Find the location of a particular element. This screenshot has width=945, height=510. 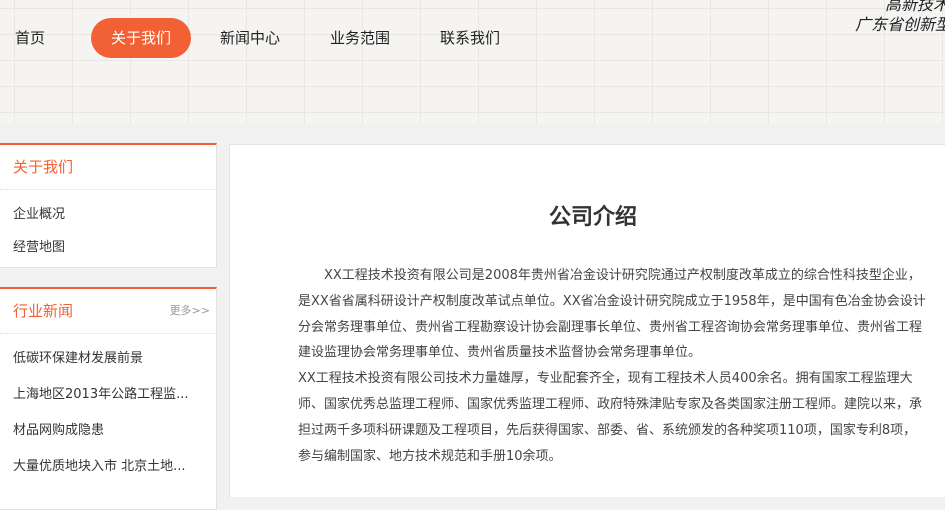

sidebar-link-company-overview: 企业概况 is located at coordinates (108, 214).